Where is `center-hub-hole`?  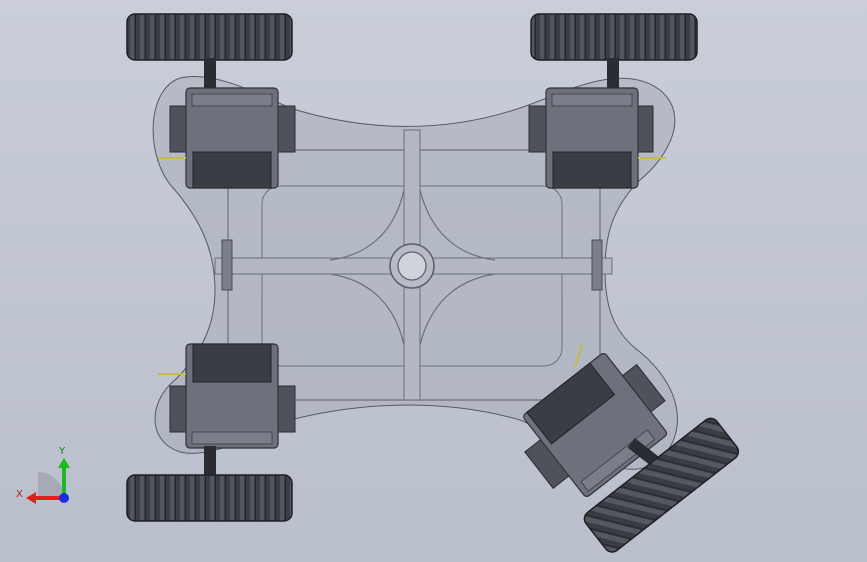
center-hub-hole is located at coordinates (412, 266).